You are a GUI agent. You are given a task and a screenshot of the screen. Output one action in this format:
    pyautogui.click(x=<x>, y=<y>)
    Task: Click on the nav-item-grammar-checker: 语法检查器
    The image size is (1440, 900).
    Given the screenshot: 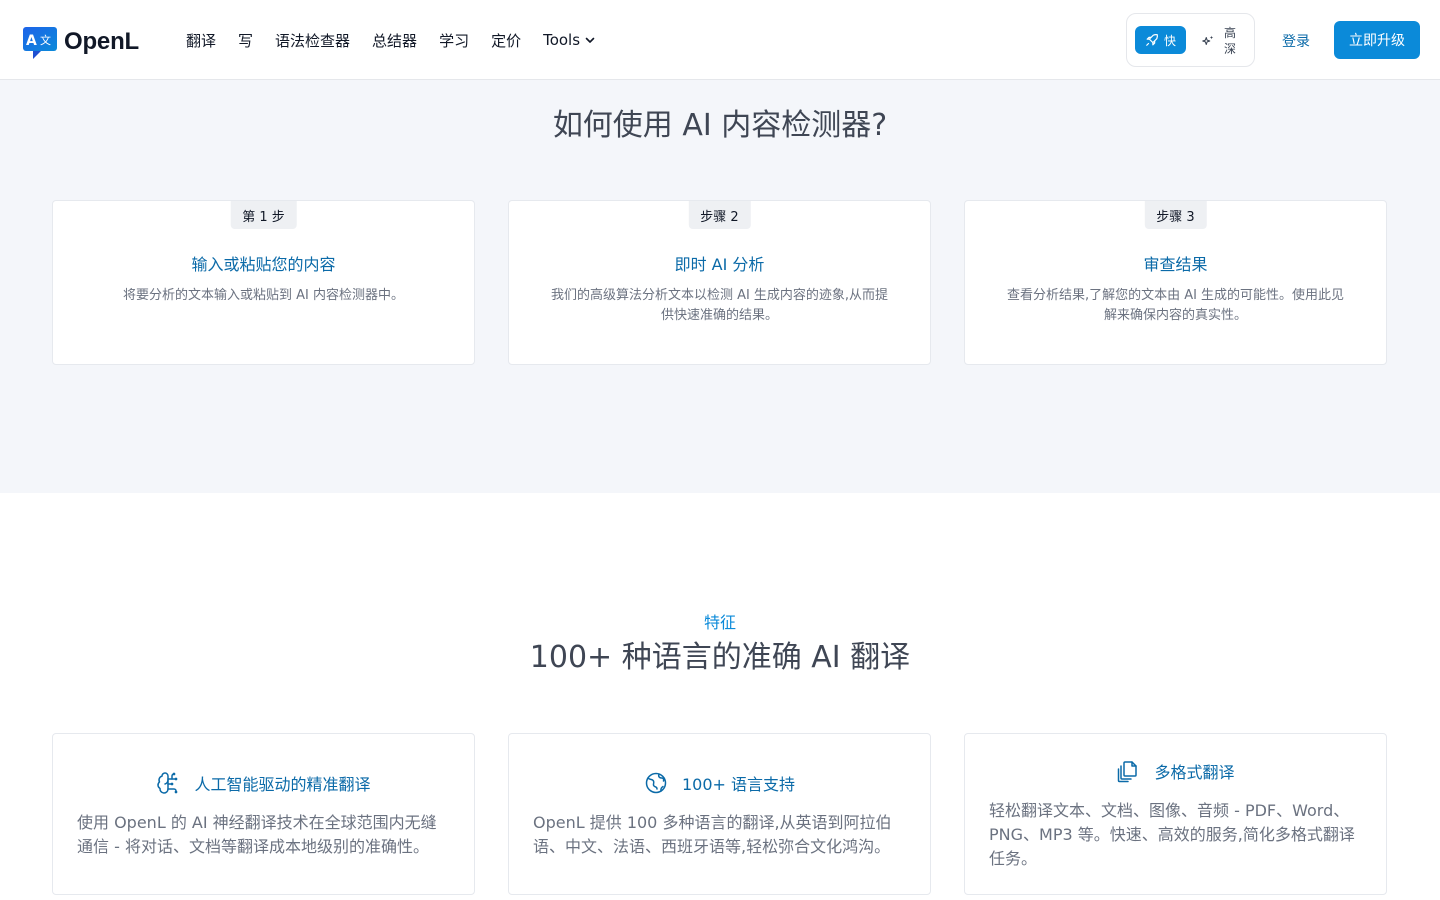 What is the action you would take?
    pyautogui.click(x=312, y=40)
    